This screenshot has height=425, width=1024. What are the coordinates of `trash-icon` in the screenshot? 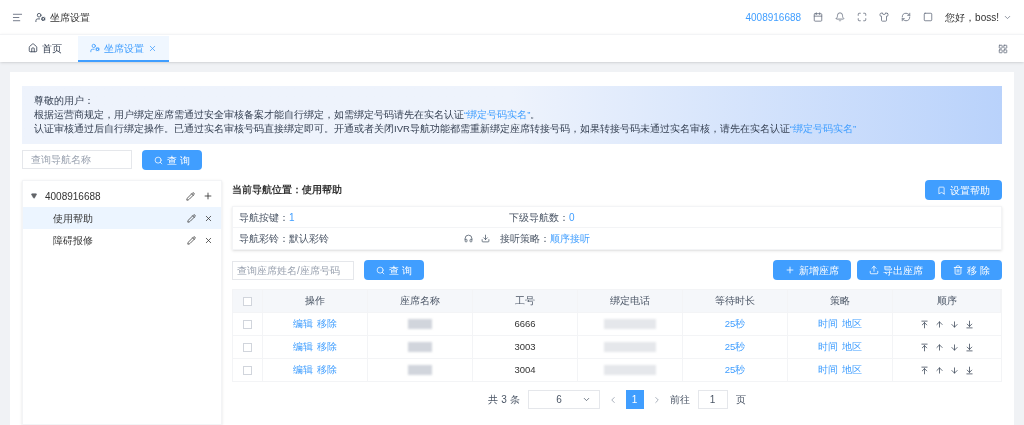 It's located at (958, 270).